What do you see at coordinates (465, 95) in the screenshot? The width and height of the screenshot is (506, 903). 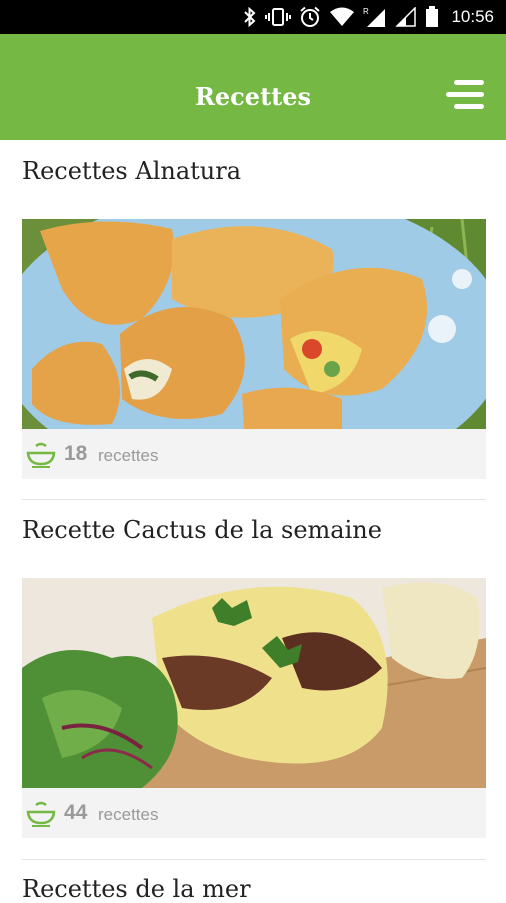 I see `menu-button` at bounding box center [465, 95].